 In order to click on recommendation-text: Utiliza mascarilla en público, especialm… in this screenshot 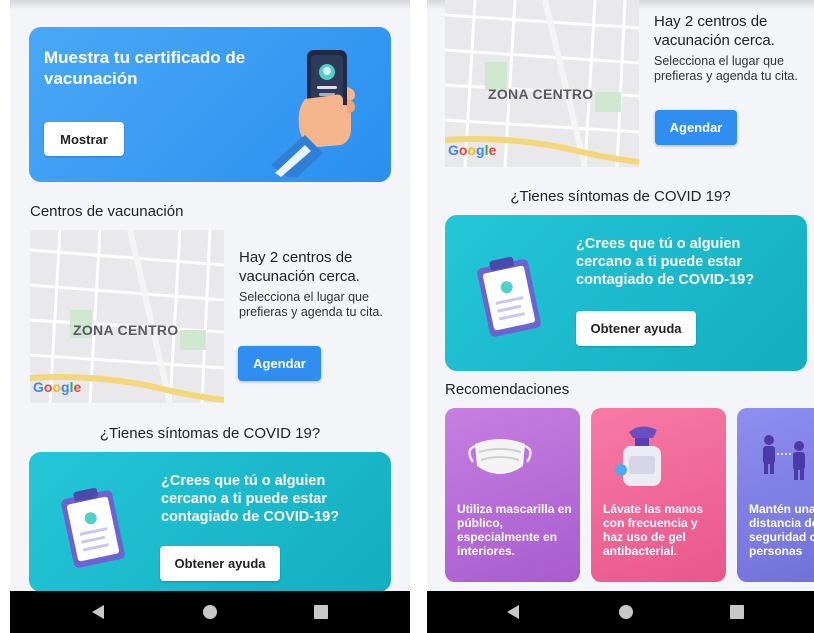, I will do `click(514, 530)`.